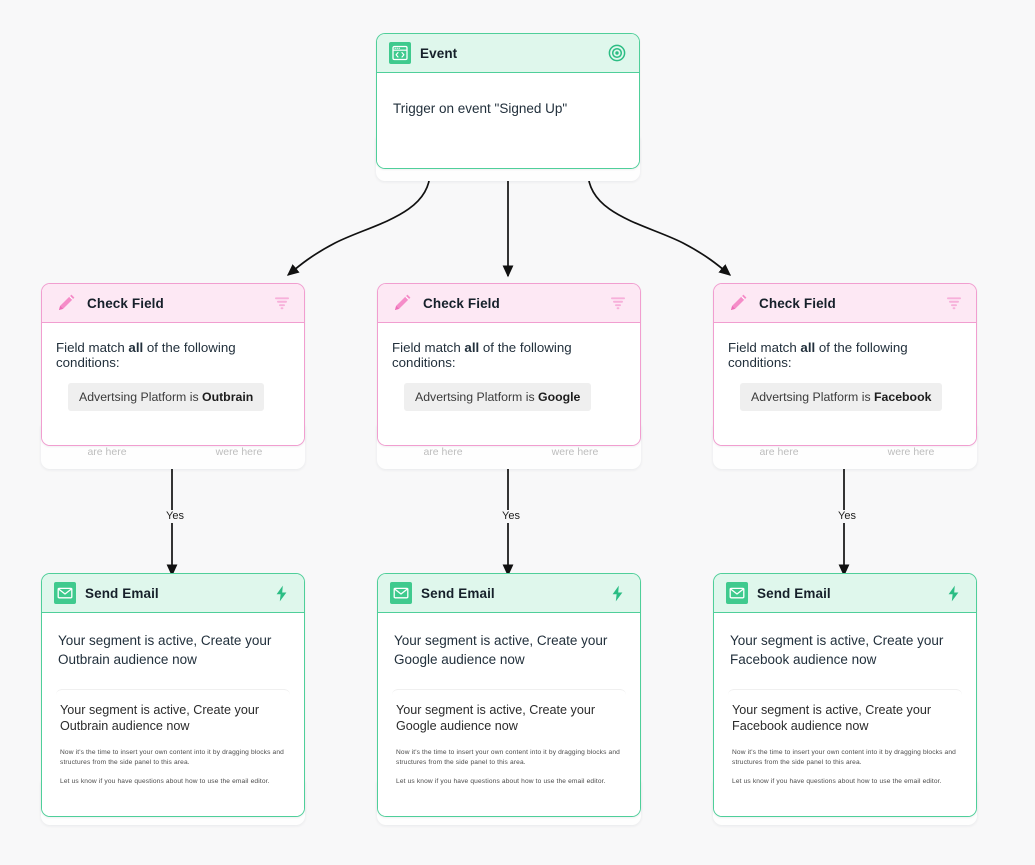 The height and width of the screenshot is (865, 1035). I want to click on node-send-email-middle: 0 are here 0 were here Send Email, so click(509, 699).